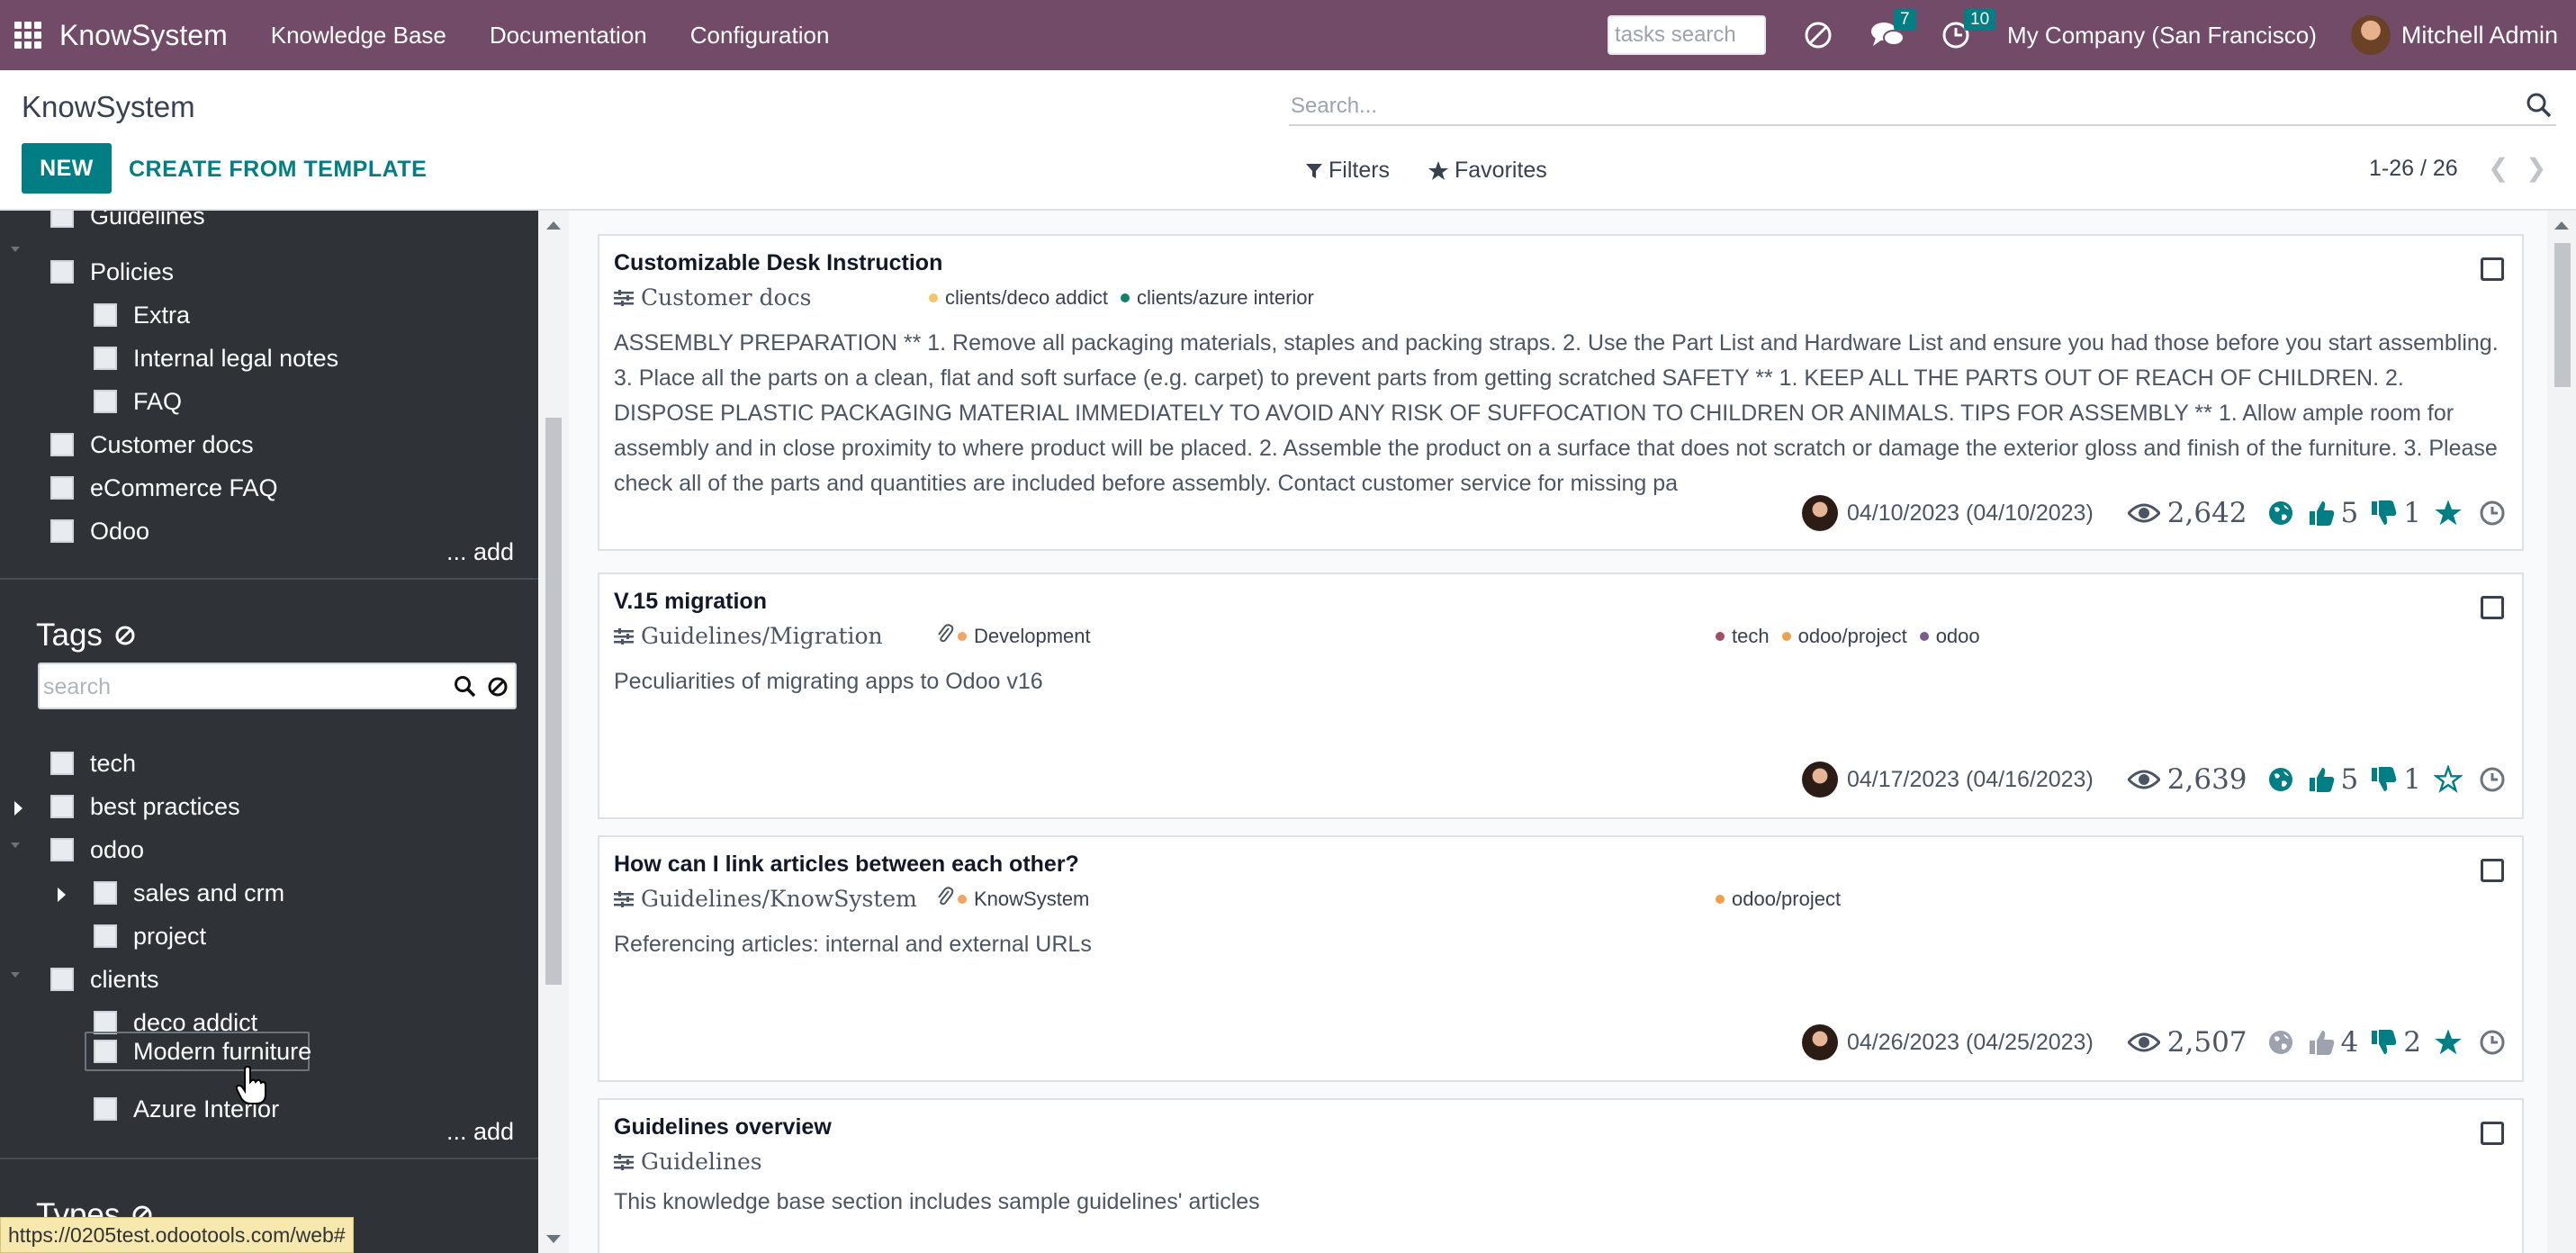 The image size is (2576, 1253). I want to click on tag-item: best practices, so click(145, 807).